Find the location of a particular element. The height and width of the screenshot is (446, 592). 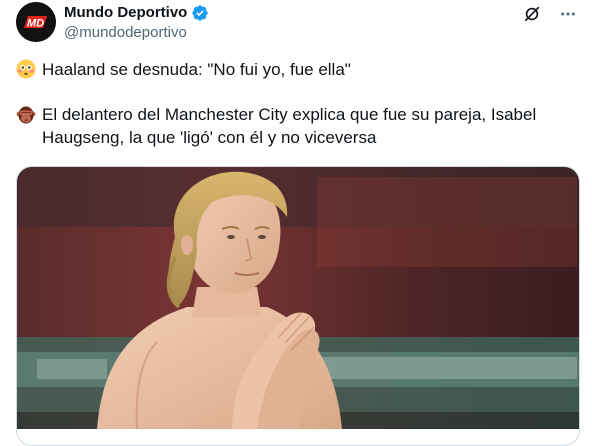

see-no-evil-monkey-emoji is located at coordinates (26, 115).